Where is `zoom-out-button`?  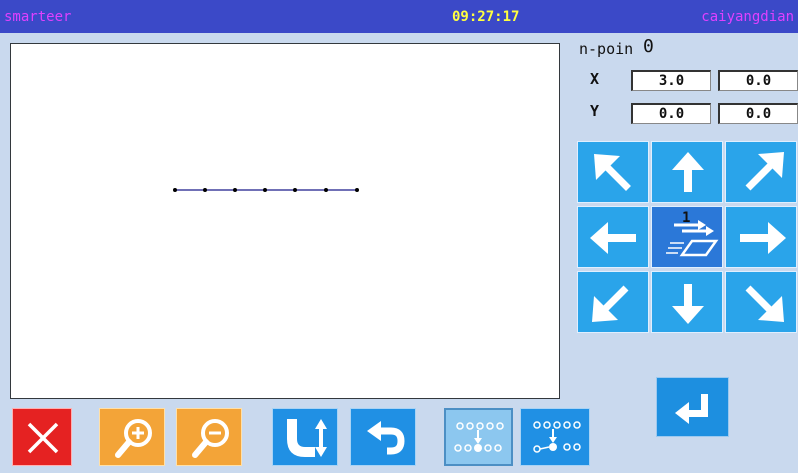 zoom-out-button is located at coordinates (209, 437).